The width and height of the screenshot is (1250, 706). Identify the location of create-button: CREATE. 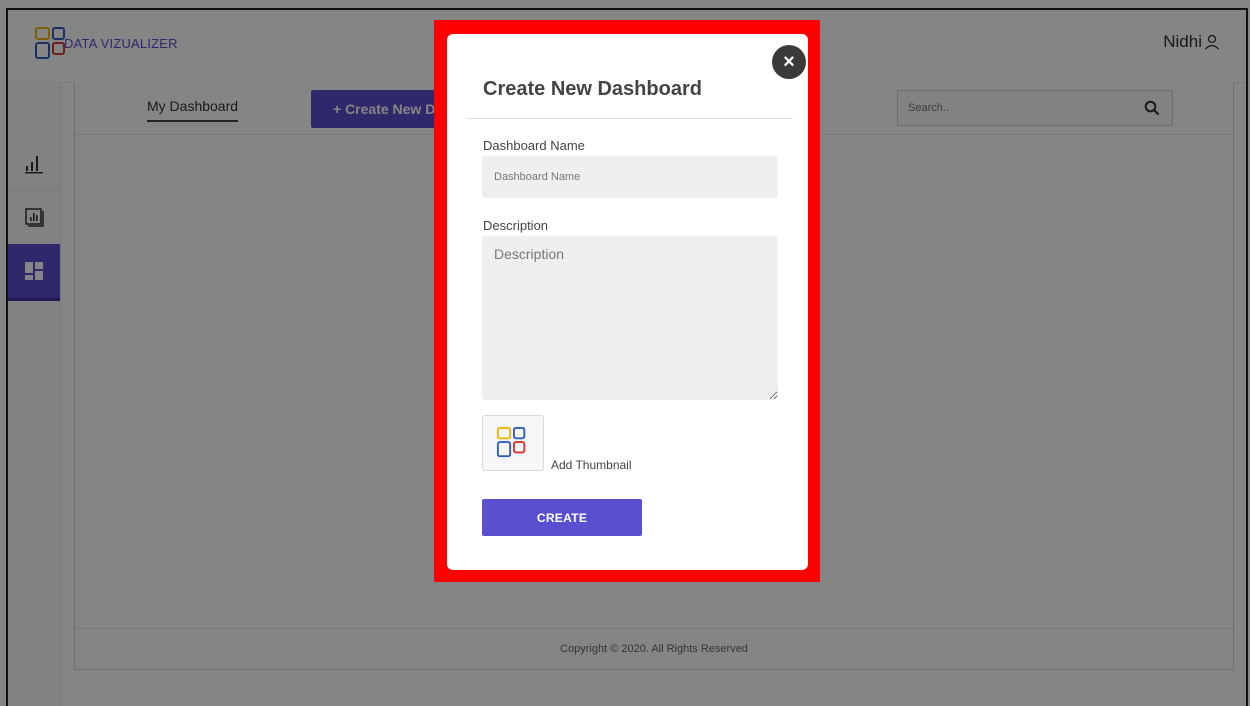
(562, 517).